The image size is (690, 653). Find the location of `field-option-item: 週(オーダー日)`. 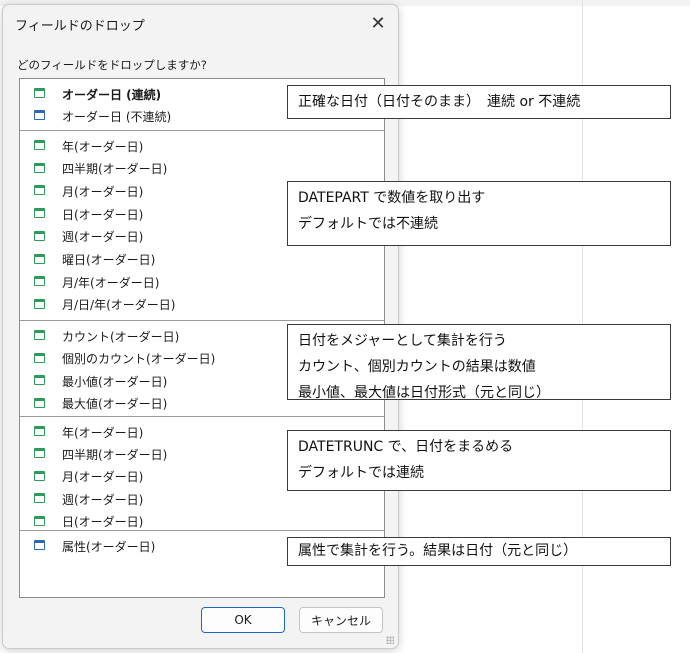

field-option-item: 週(オーダー日) is located at coordinates (202, 499).